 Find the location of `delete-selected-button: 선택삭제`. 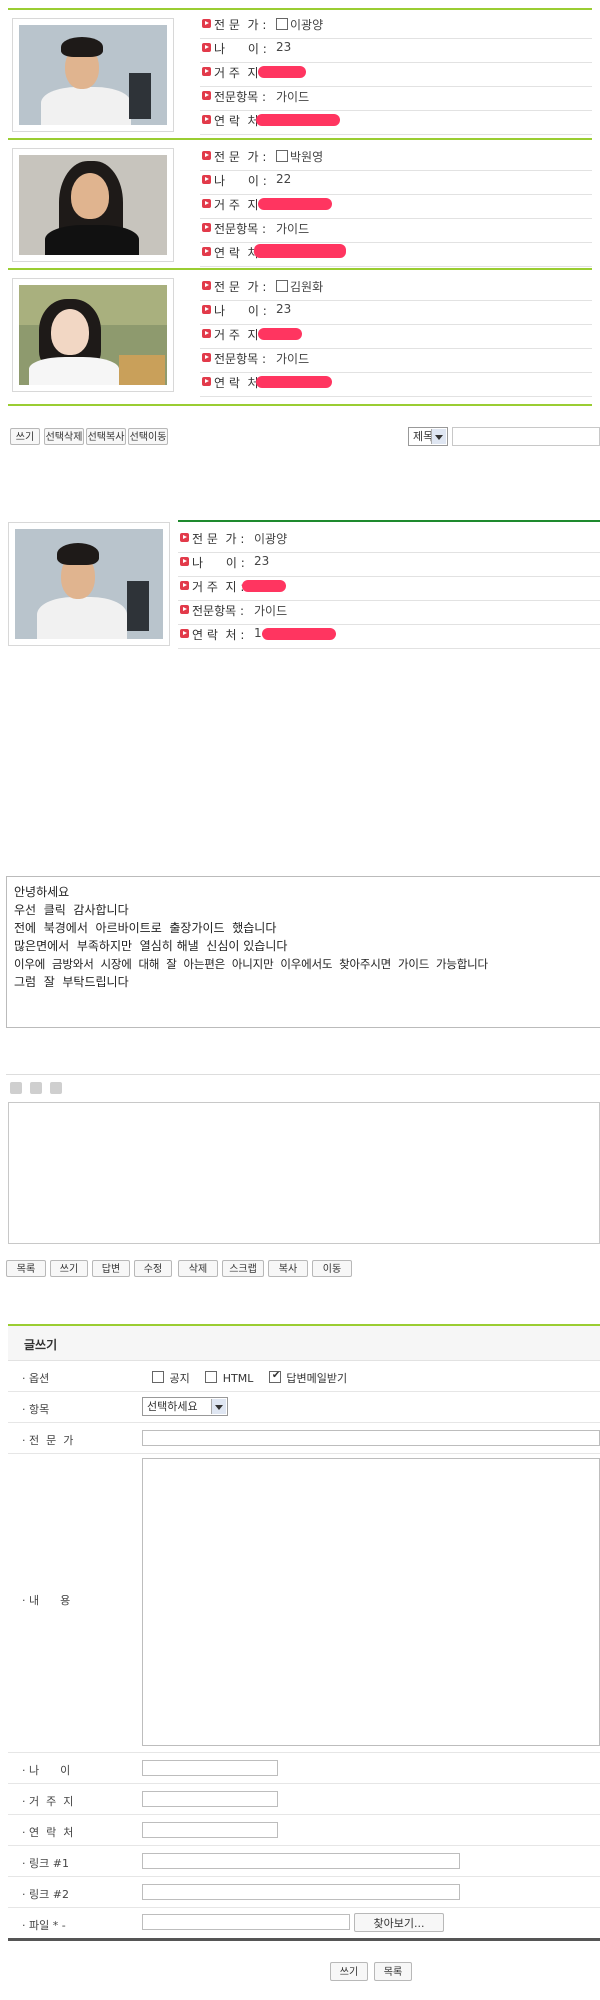

delete-selected-button: 선택삭제 is located at coordinates (64, 436).